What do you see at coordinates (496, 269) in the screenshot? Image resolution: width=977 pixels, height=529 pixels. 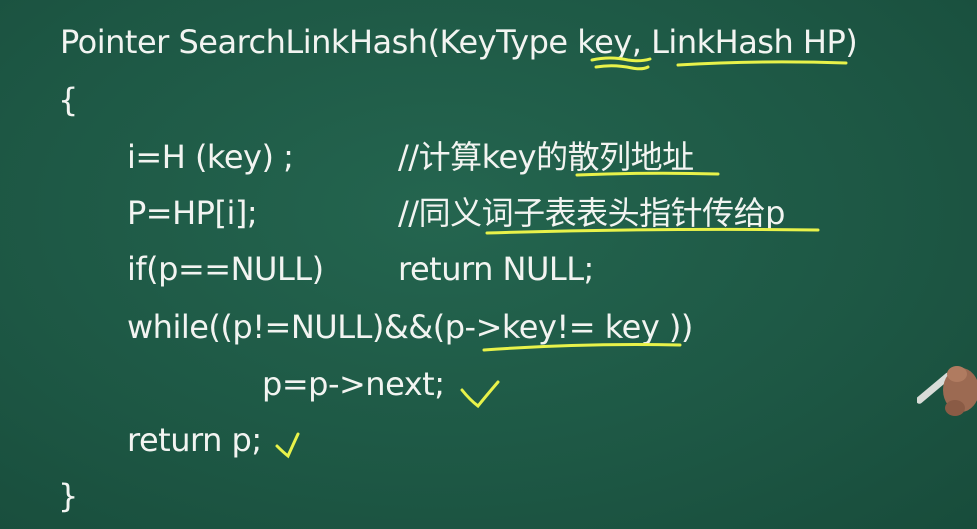 I see `return-null-statement: return NULL;` at bounding box center [496, 269].